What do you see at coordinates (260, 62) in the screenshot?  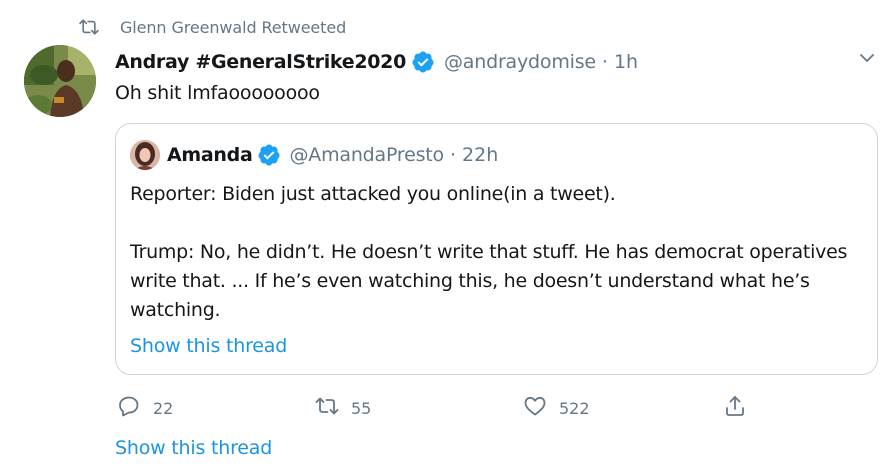 I see `author-name: Andray #GeneralStrike2020` at bounding box center [260, 62].